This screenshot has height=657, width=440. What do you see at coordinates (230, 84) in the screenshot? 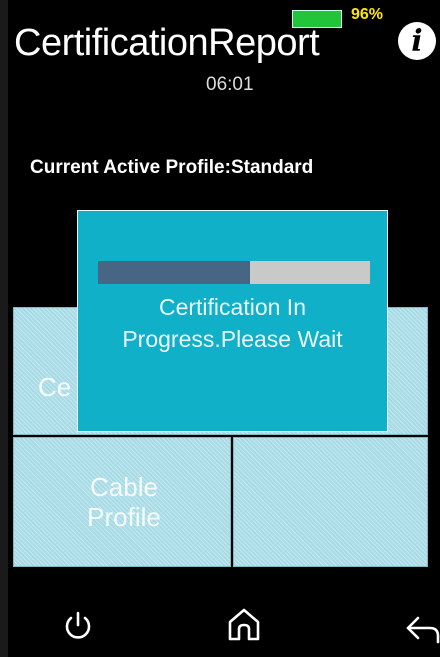
I see `elapsed-time: 06:01` at bounding box center [230, 84].